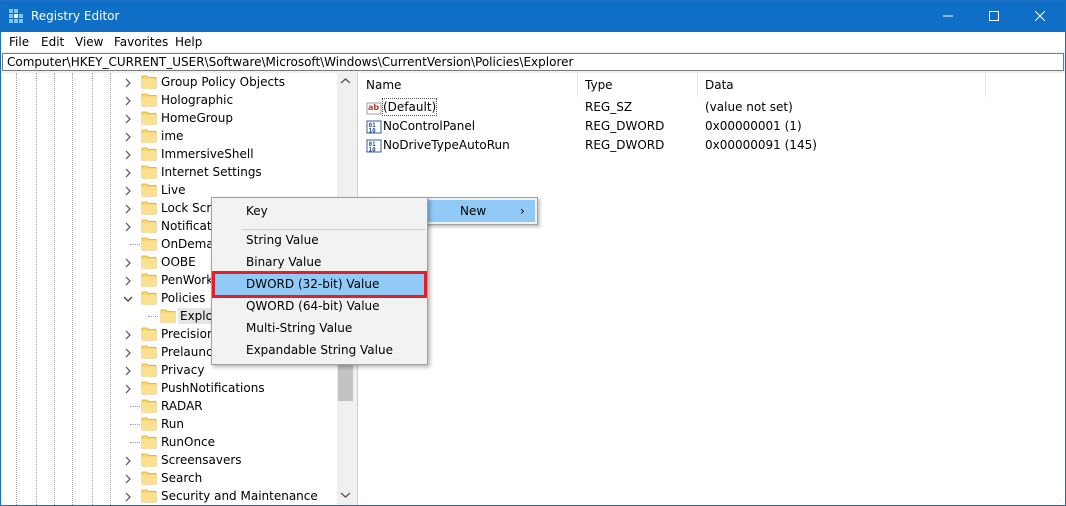  What do you see at coordinates (169, 424) in the screenshot?
I see `tree-item: Run` at bounding box center [169, 424].